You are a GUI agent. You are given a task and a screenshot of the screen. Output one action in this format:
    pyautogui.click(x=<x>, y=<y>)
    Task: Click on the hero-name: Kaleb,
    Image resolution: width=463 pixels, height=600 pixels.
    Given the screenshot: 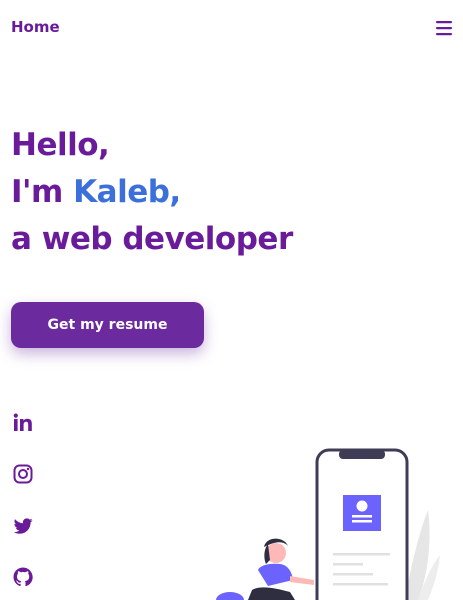 What is the action you would take?
    pyautogui.click(x=127, y=192)
    